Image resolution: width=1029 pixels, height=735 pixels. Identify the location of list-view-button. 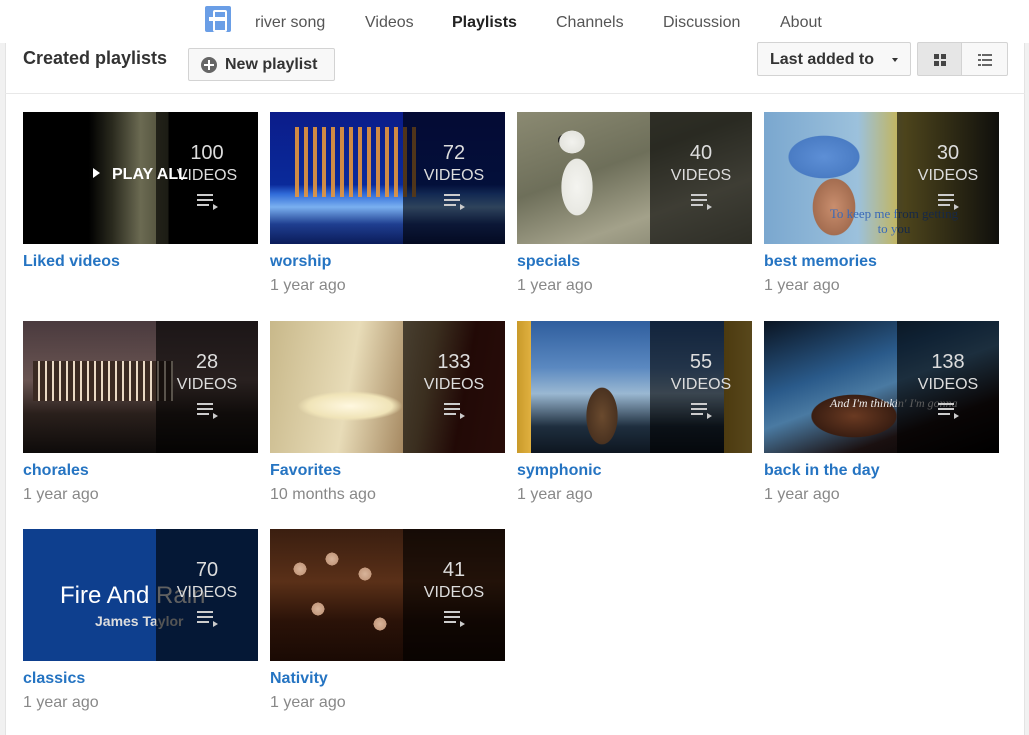
(984, 59).